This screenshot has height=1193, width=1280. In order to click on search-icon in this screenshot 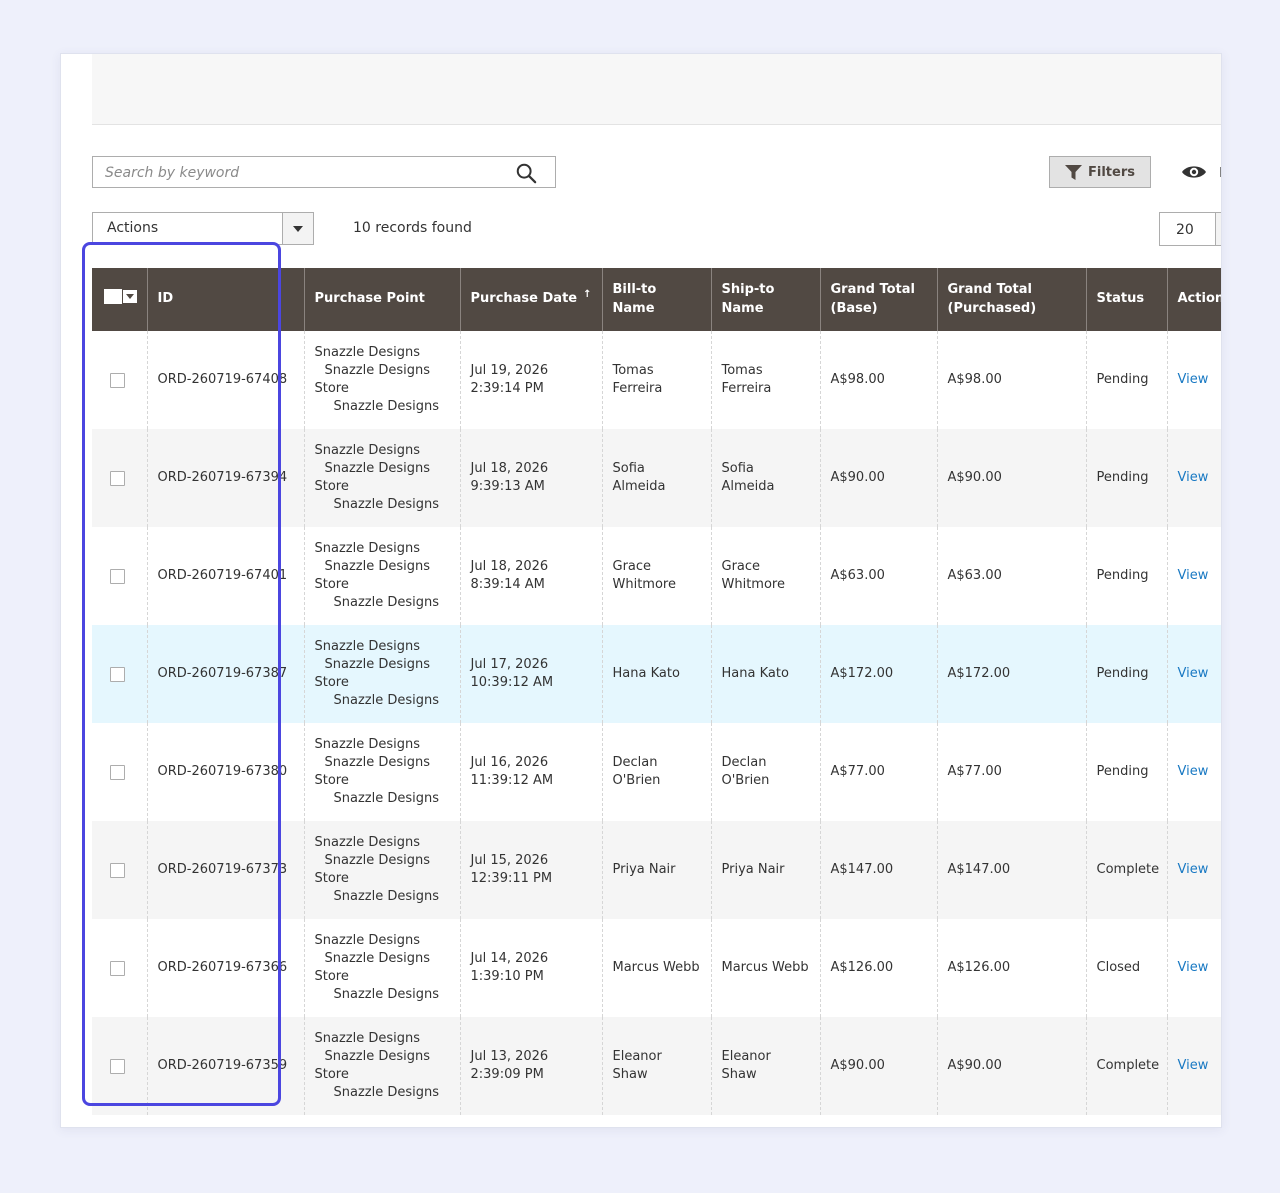, I will do `click(526, 173)`.